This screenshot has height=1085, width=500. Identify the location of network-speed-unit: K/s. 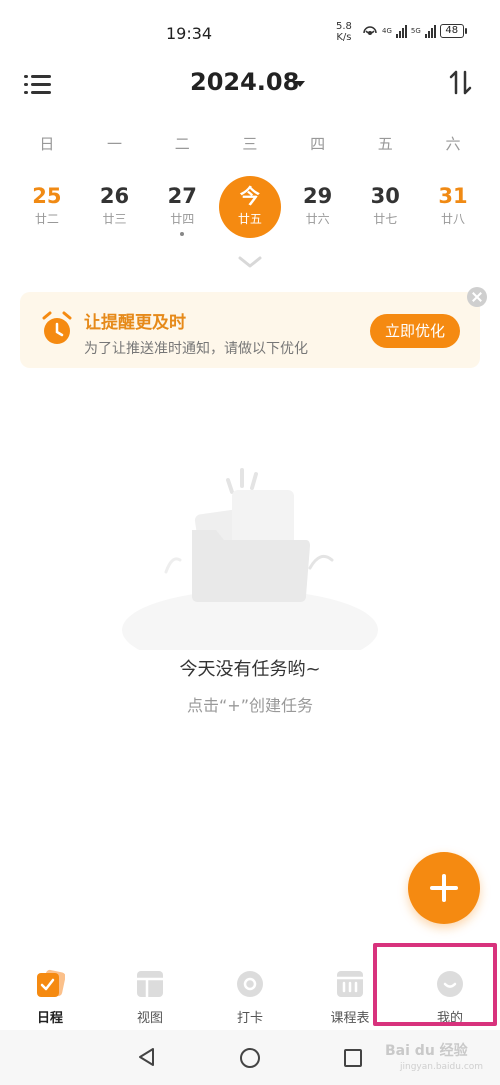
(344, 37).